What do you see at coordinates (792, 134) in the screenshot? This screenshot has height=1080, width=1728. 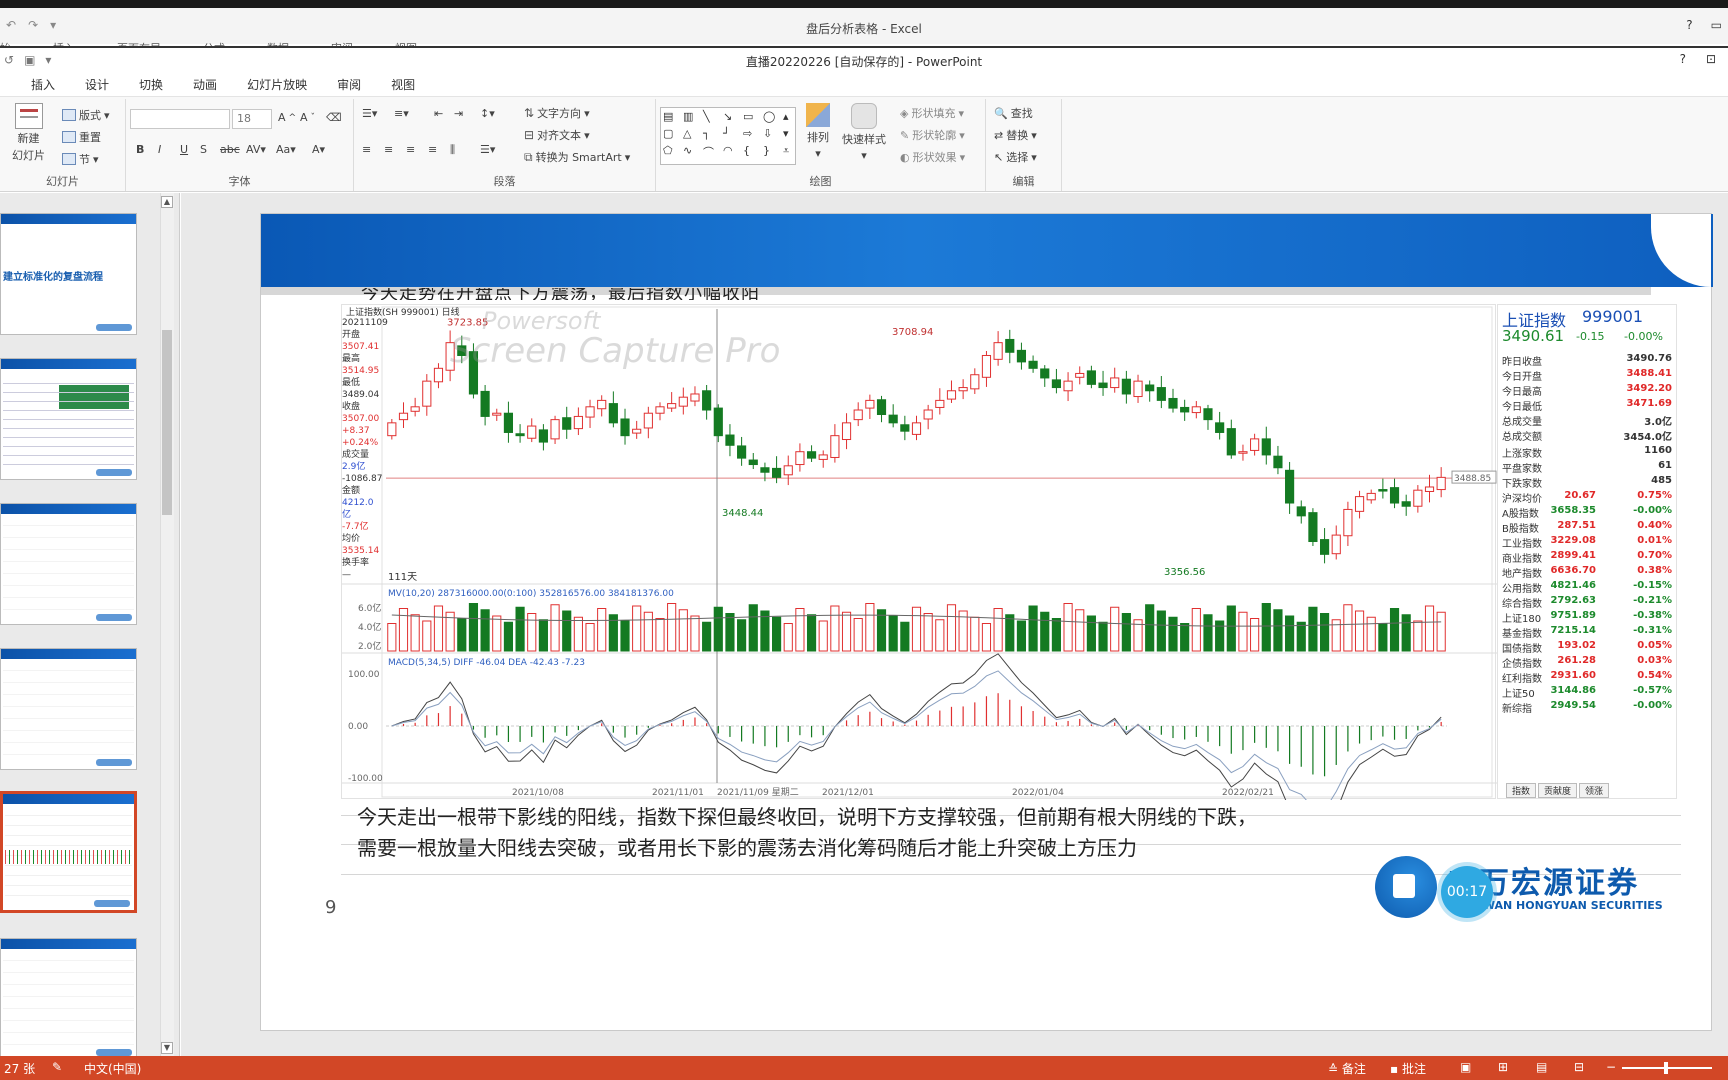 I see `gallery-scroll-icon: ▾` at bounding box center [792, 134].